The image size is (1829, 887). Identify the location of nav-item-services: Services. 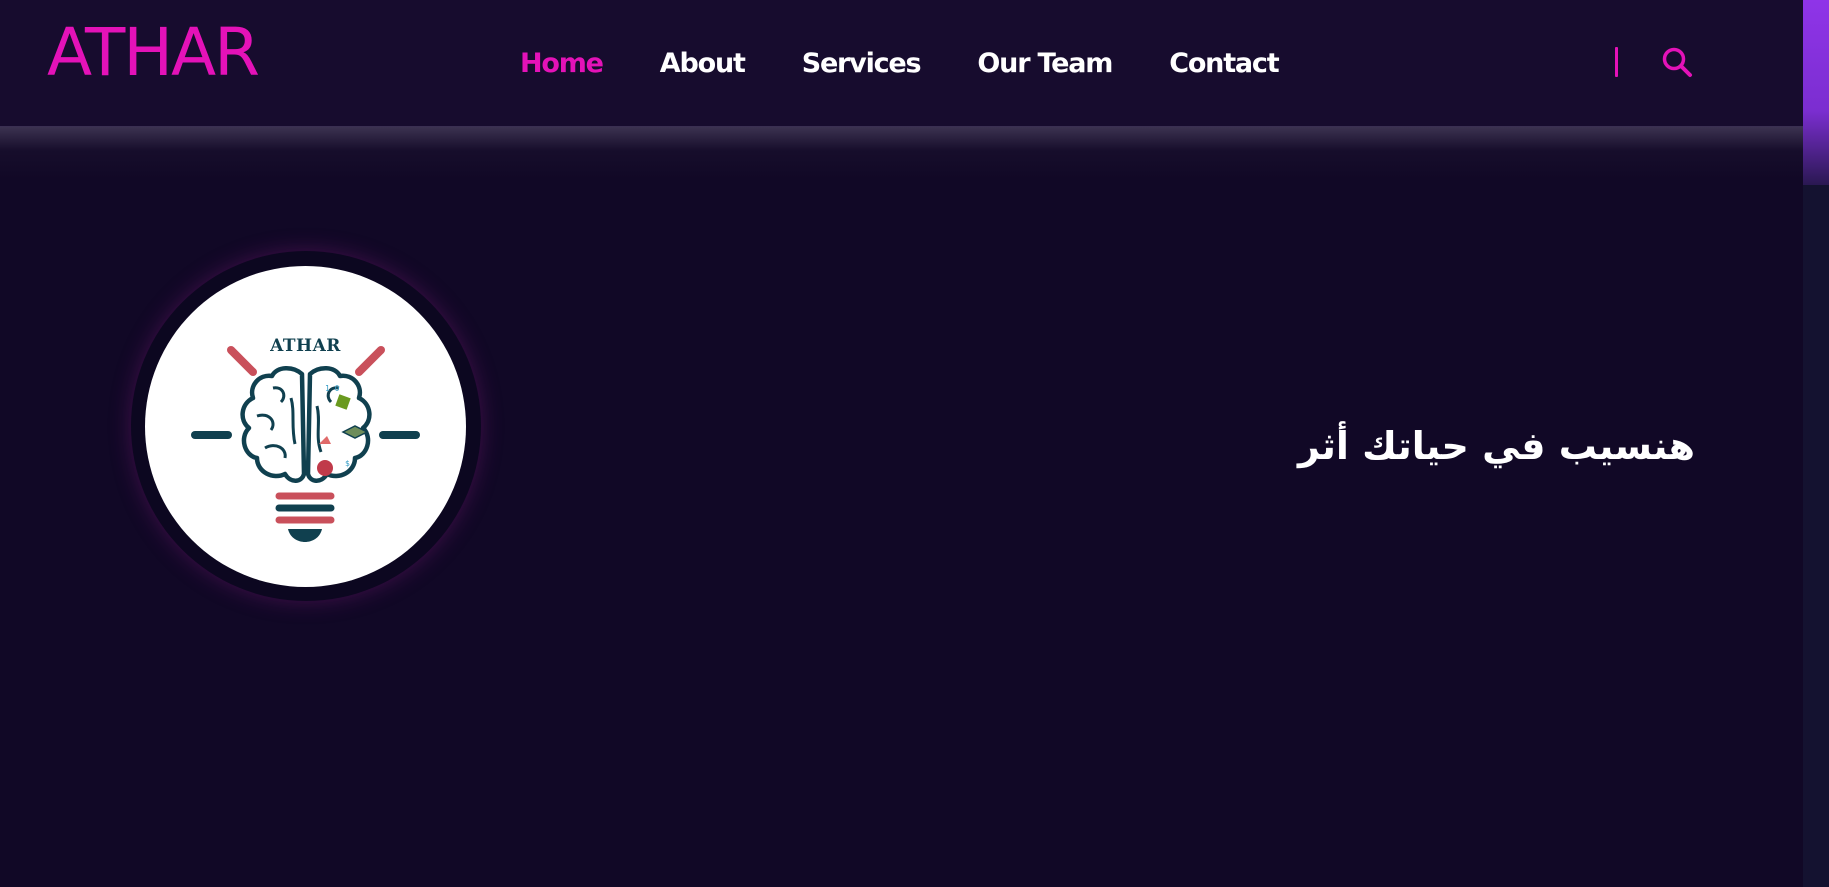
(862, 63).